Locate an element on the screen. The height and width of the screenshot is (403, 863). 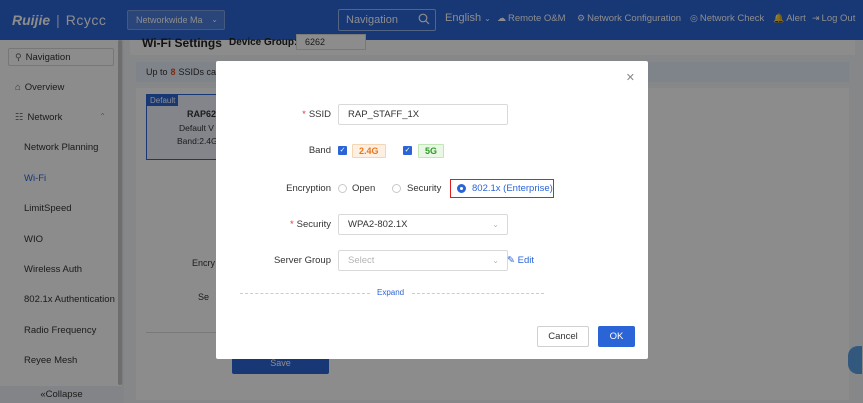
edit-link: ✎ Edit is located at coordinates (520, 260).